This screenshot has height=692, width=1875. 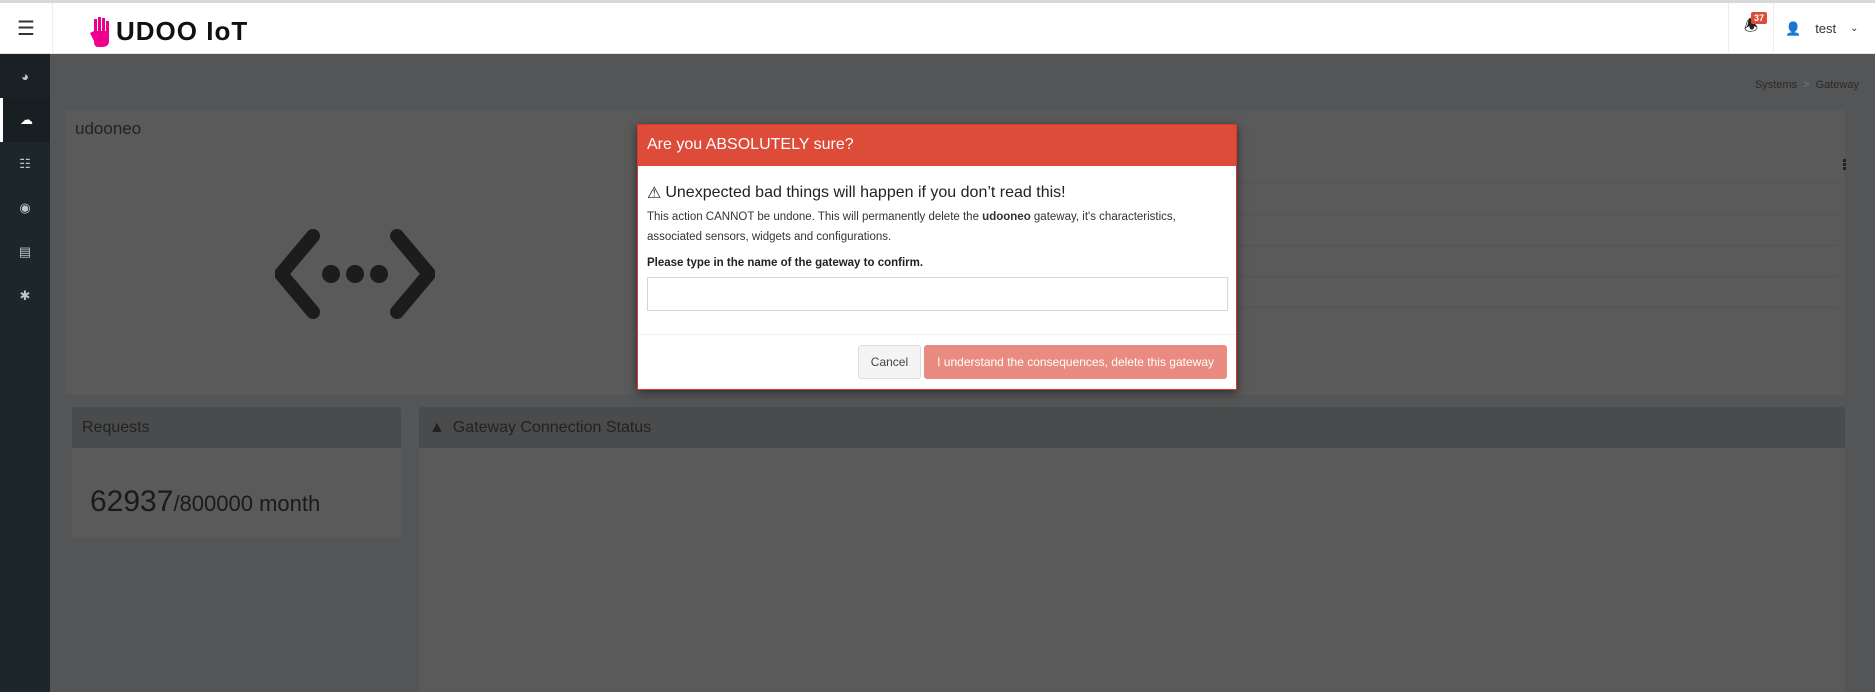 What do you see at coordinates (1826, 28) in the screenshot?
I see `username: test` at bounding box center [1826, 28].